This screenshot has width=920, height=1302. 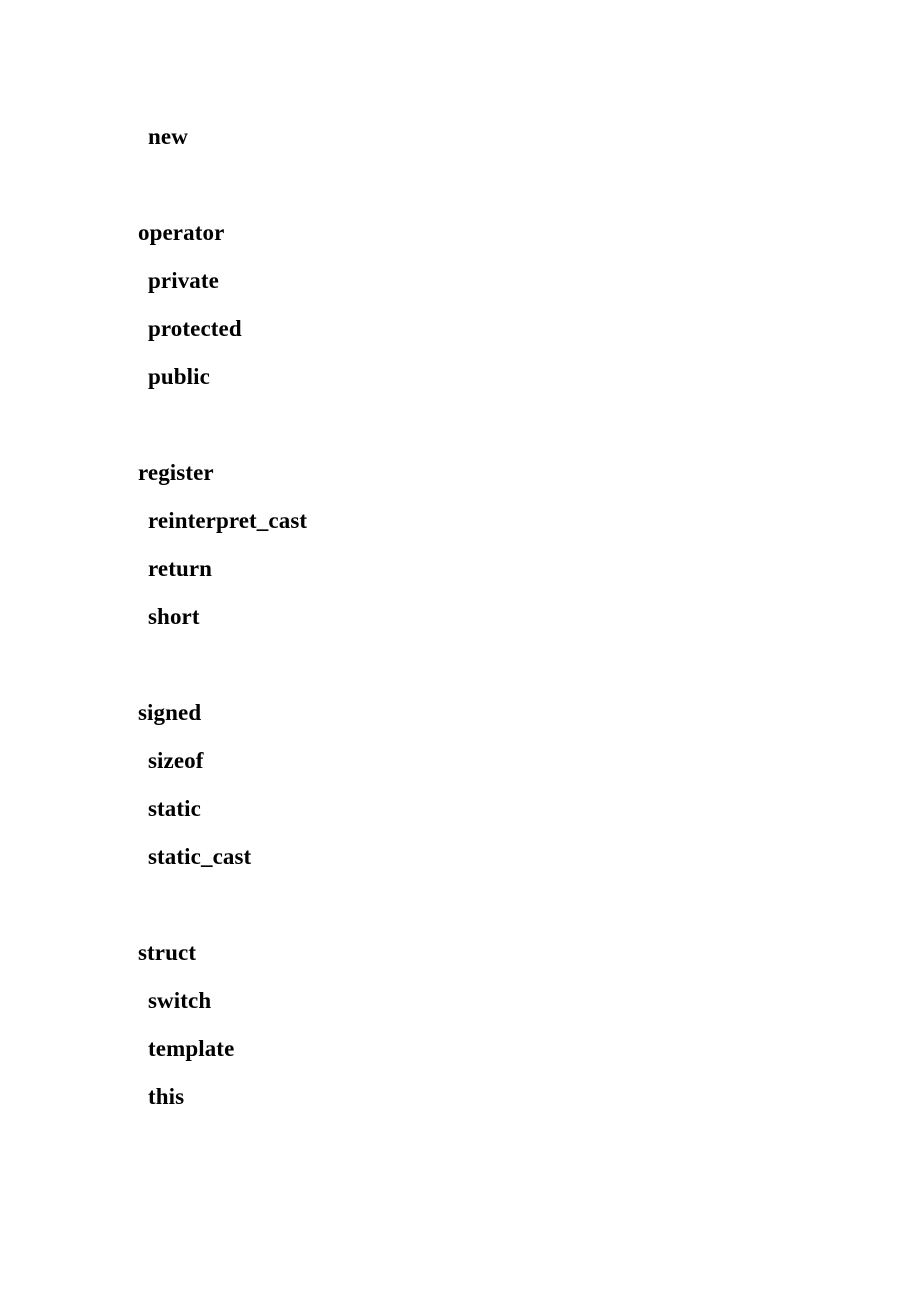 I want to click on keyword-group: signed sizeof static static_cast, so click(x=460, y=785).